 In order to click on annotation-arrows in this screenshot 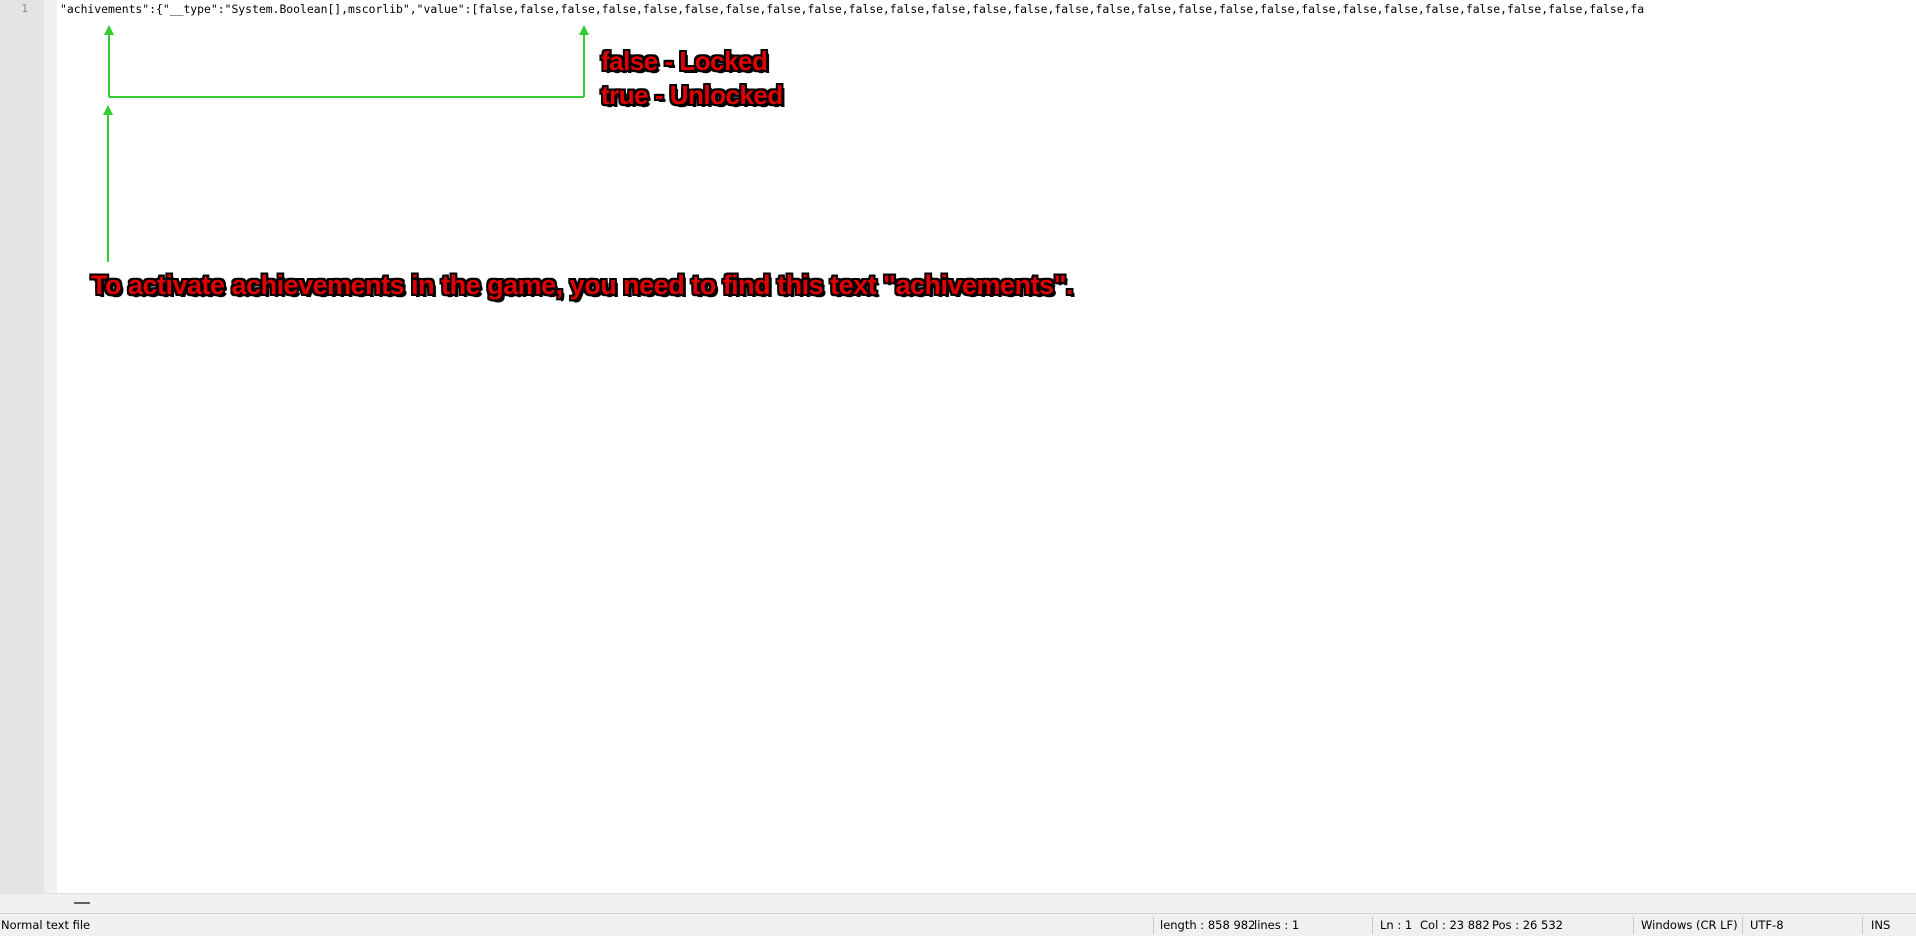, I will do `click(346, 143)`.